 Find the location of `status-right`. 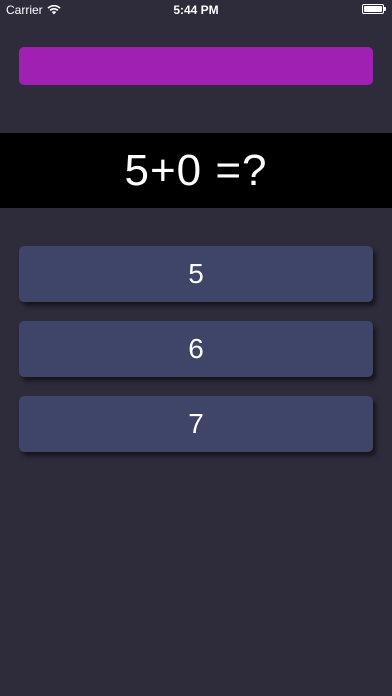

status-right is located at coordinates (374, 9).